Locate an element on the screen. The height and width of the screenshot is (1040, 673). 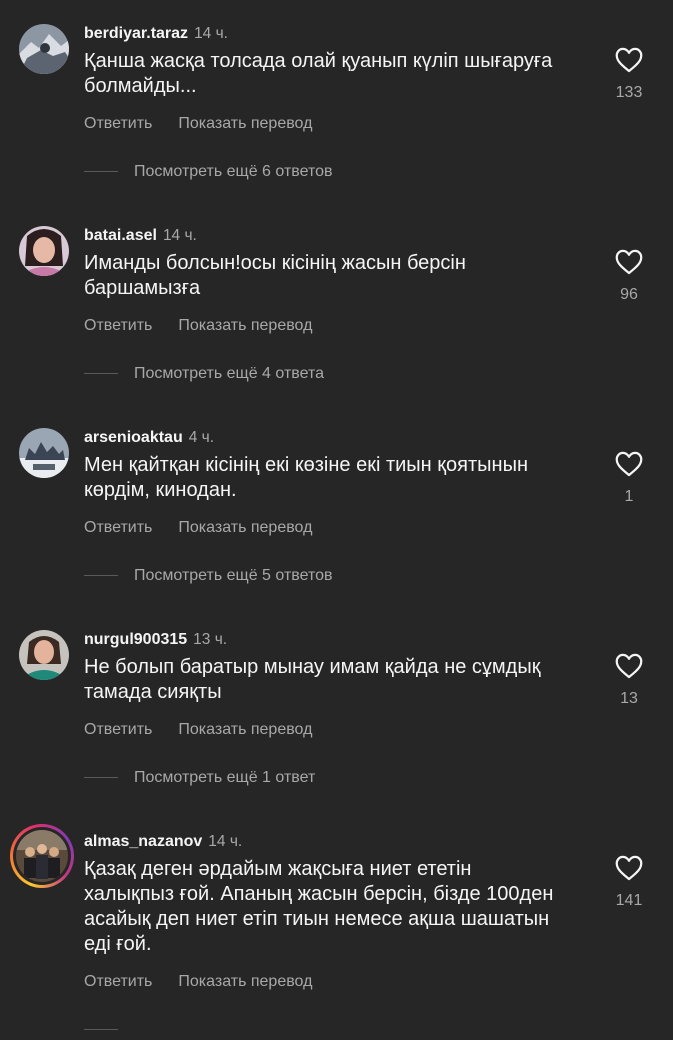
view-replies-button: Посмотреть ещё 4 ответа is located at coordinates (204, 374).